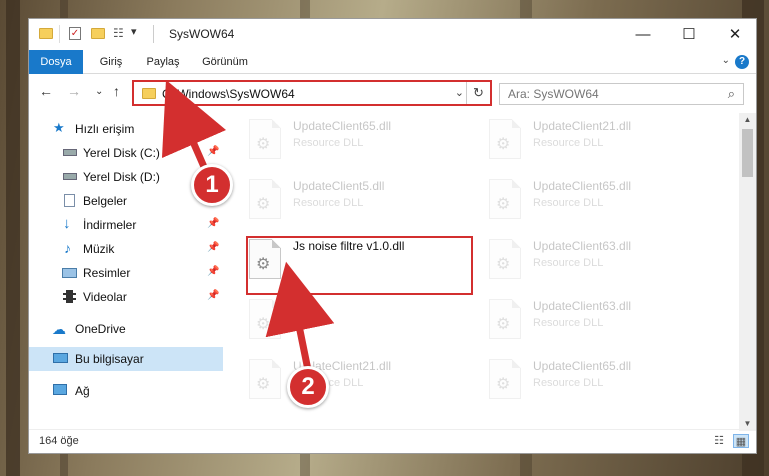 This screenshot has width=769, height=476. What do you see at coordinates (308, 387) in the screenshot?
I see `step-2-badge: 2` at bounding box center [308, 387].